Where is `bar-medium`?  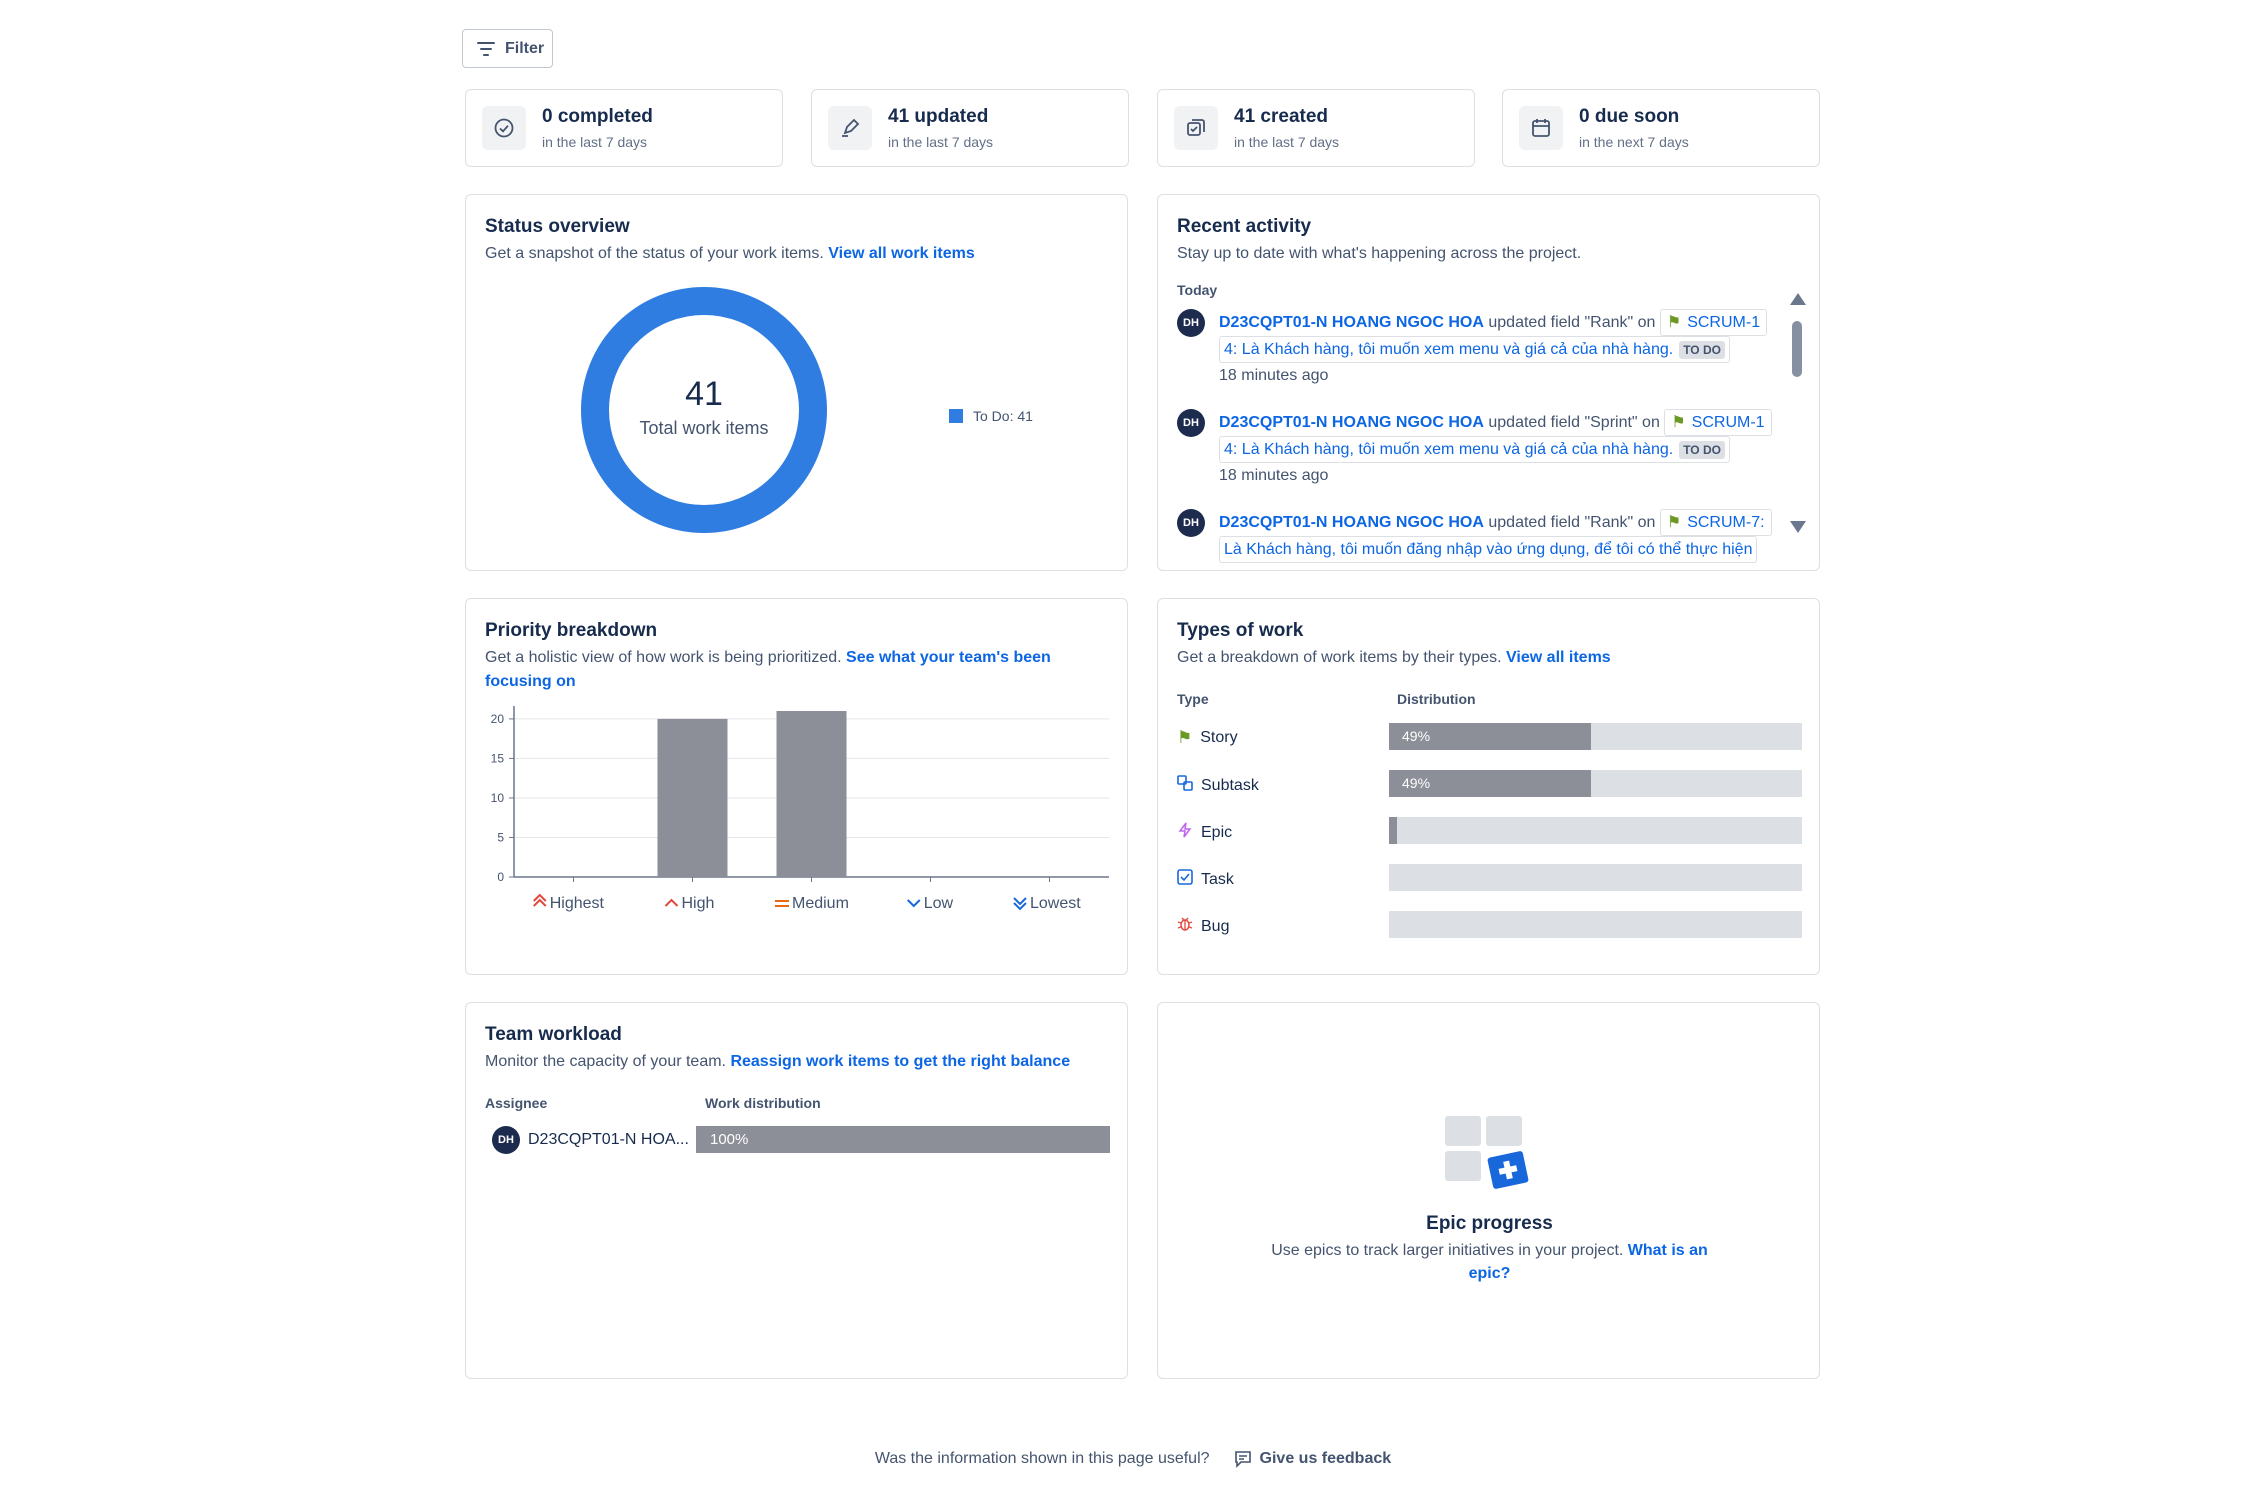 bar-medium is located at coordinates (811, 794).